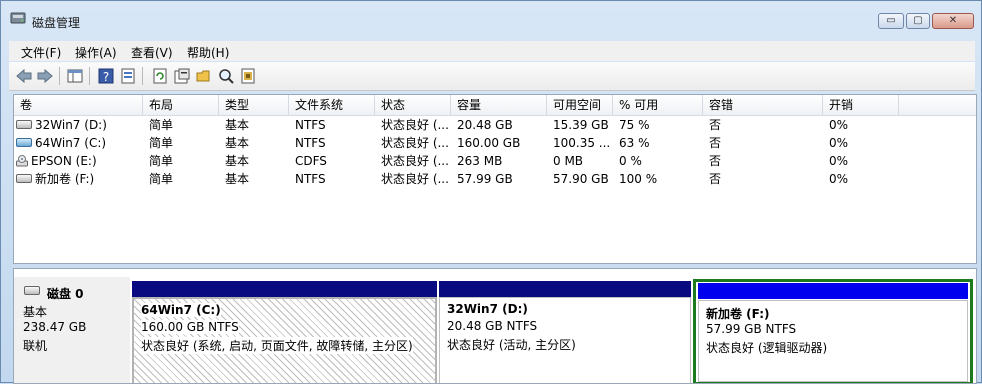 The height and width of the screenshot is (384, 982). I want to click on column-header-fault-tolerance: 容错, so click(763, 105).